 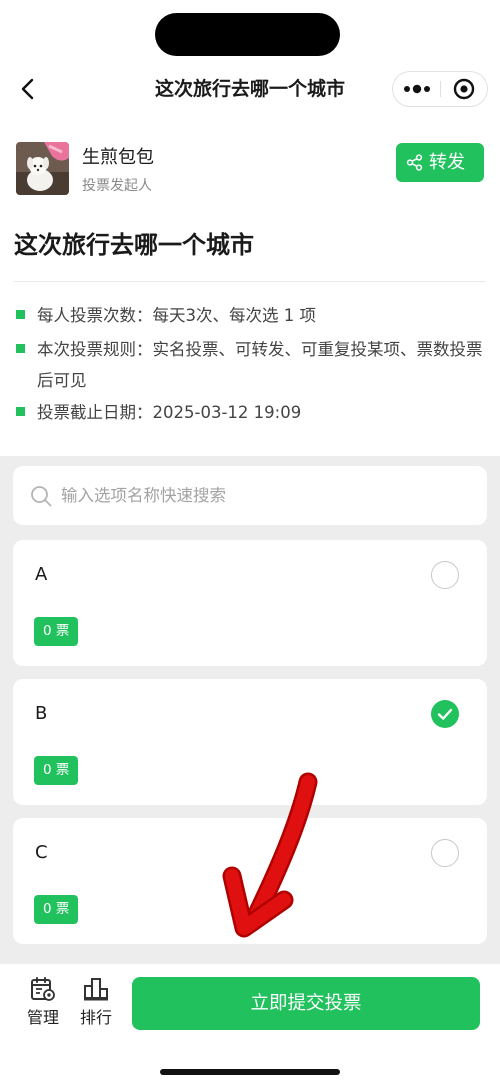 I want to click on target-circle-icon, so click(x=464, y=89).